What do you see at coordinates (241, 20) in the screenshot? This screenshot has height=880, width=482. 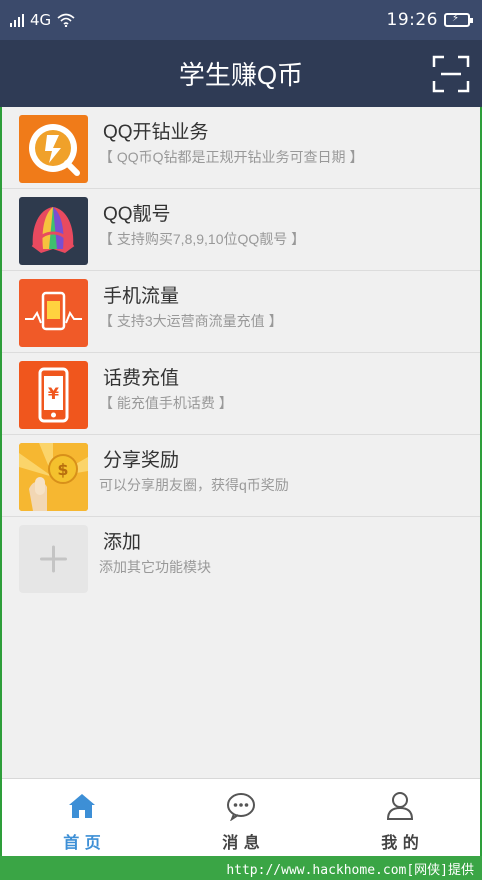 I see `status-bar: 4G 19:26 ⚡` at bounding box center [241, 20].